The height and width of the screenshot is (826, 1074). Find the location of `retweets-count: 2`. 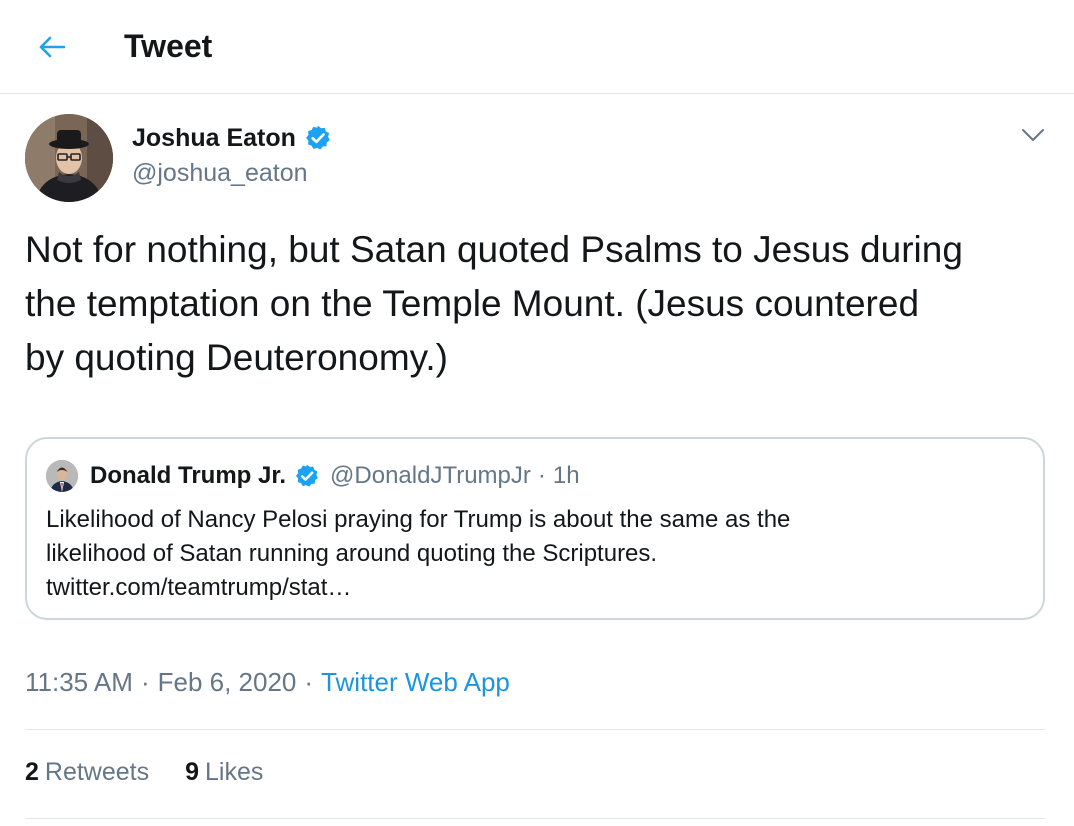

retweets-count: 2 is located at coordinates (32, 772).